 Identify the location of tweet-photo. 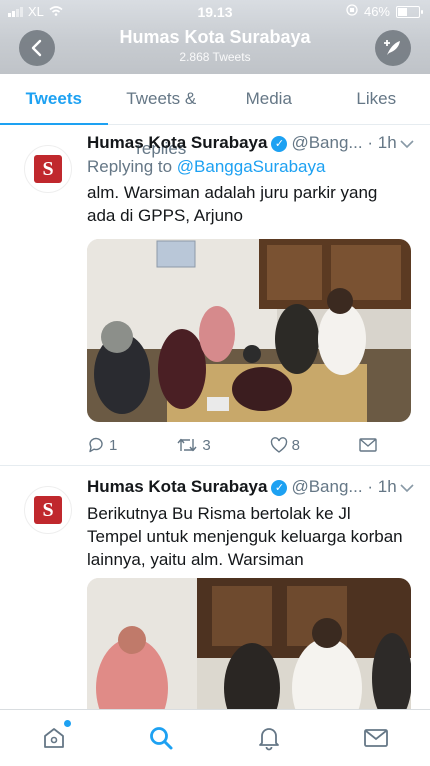
(249, 648).